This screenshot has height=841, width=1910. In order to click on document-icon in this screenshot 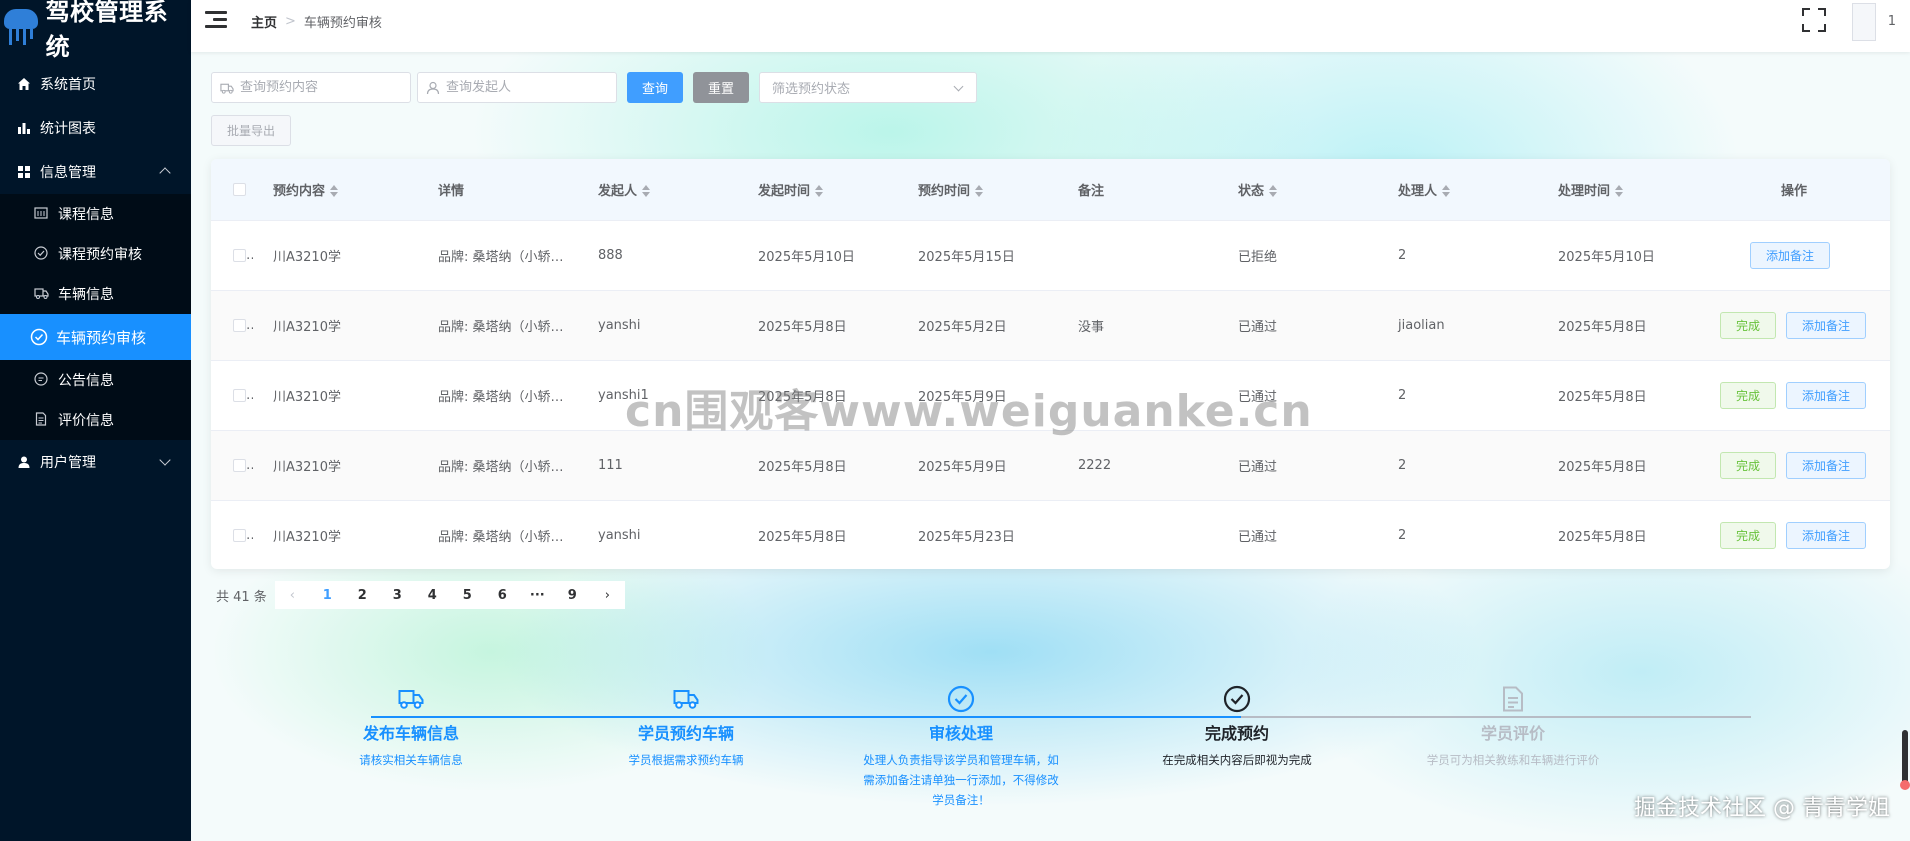, I will do `click(42, 420)`.